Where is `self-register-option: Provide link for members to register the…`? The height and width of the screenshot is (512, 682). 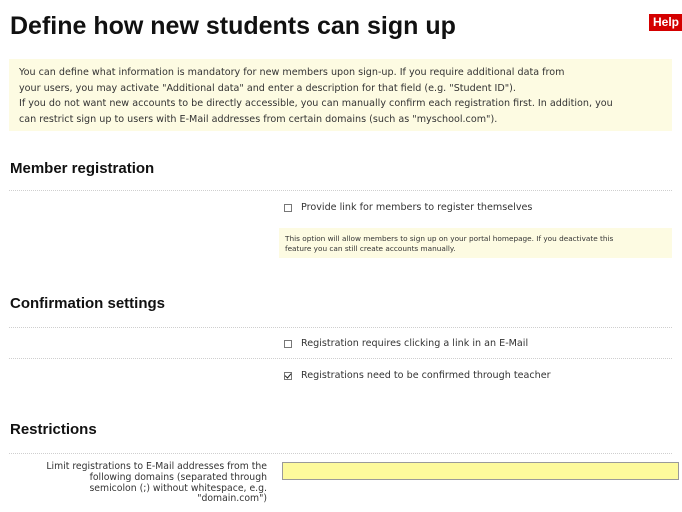 self-register-option: Provide link for members to register the… is located at coordinates (408, 207).